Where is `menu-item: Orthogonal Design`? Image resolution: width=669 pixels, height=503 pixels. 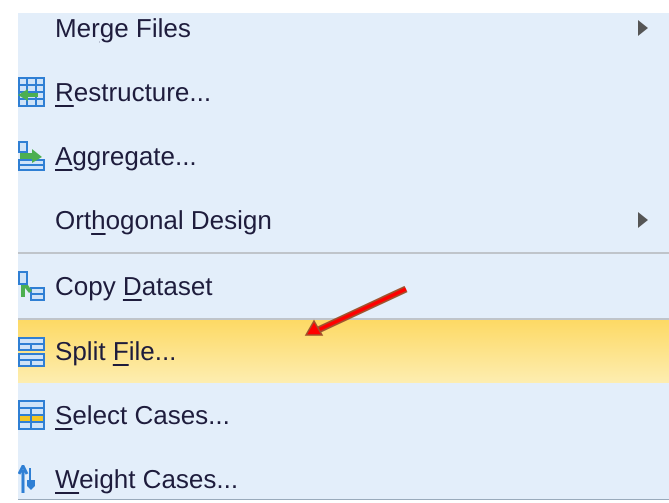 menu-item: Orthogonal Design is located at coordinates (343, 220).